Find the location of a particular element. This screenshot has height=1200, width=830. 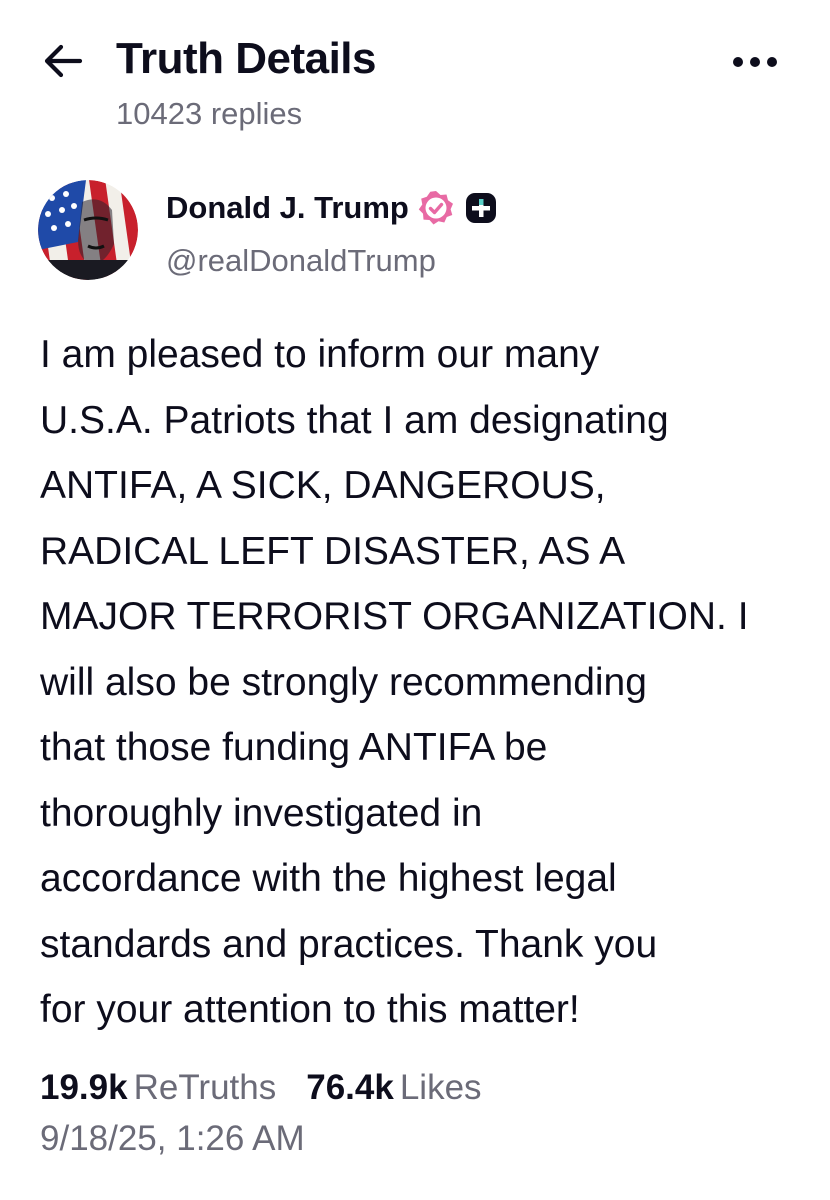

post-text-line: I am pleased to inform our many is located at coordinates (320, 354).